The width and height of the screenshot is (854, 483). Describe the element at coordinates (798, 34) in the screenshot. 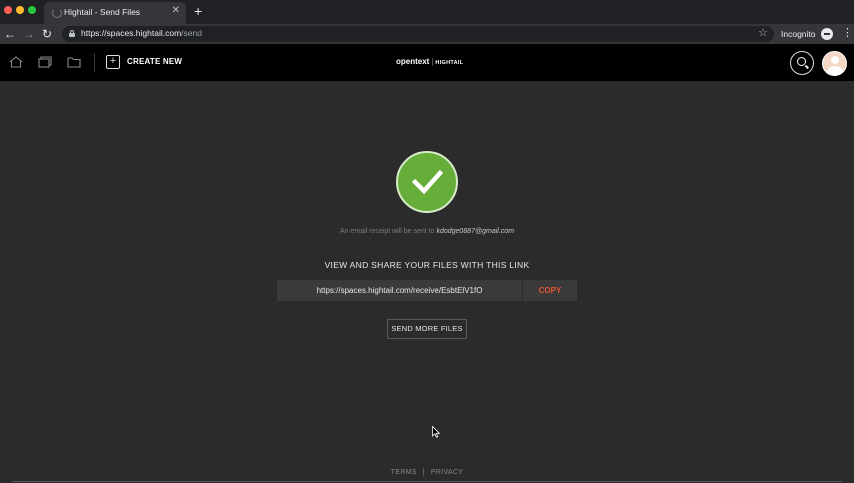

I see `incognito-label: Incognito` at that location.